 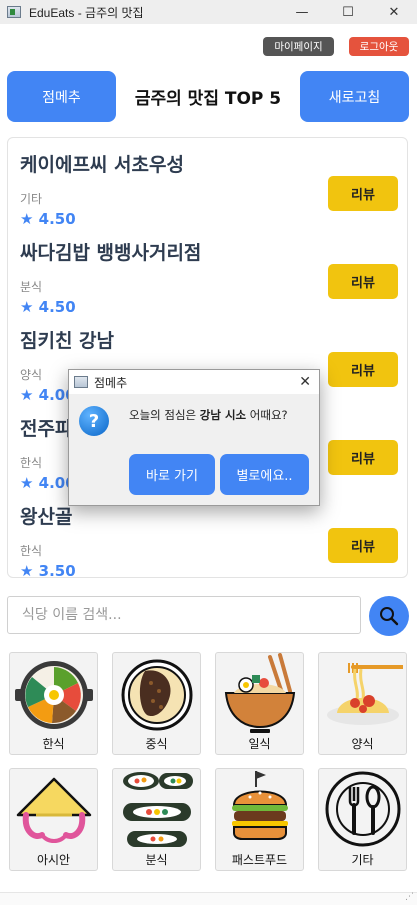 What do you see at coordinates (210, 190) in the screenshot?
I see `restaurant-item: 케이에프씨 서초우성 기타 ★ 4.50 리뷰` at bounding box center [210, 190].